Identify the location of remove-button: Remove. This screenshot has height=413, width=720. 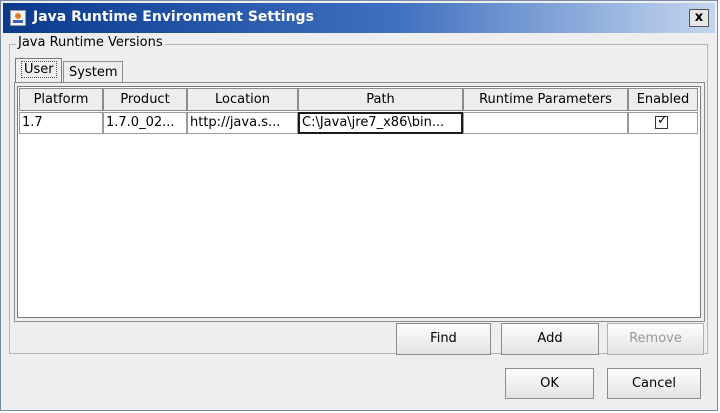
(655, 339).